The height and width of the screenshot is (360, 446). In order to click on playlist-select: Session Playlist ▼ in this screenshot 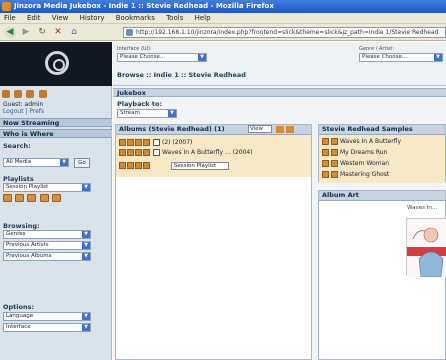, I will do `click(47, 187)`.